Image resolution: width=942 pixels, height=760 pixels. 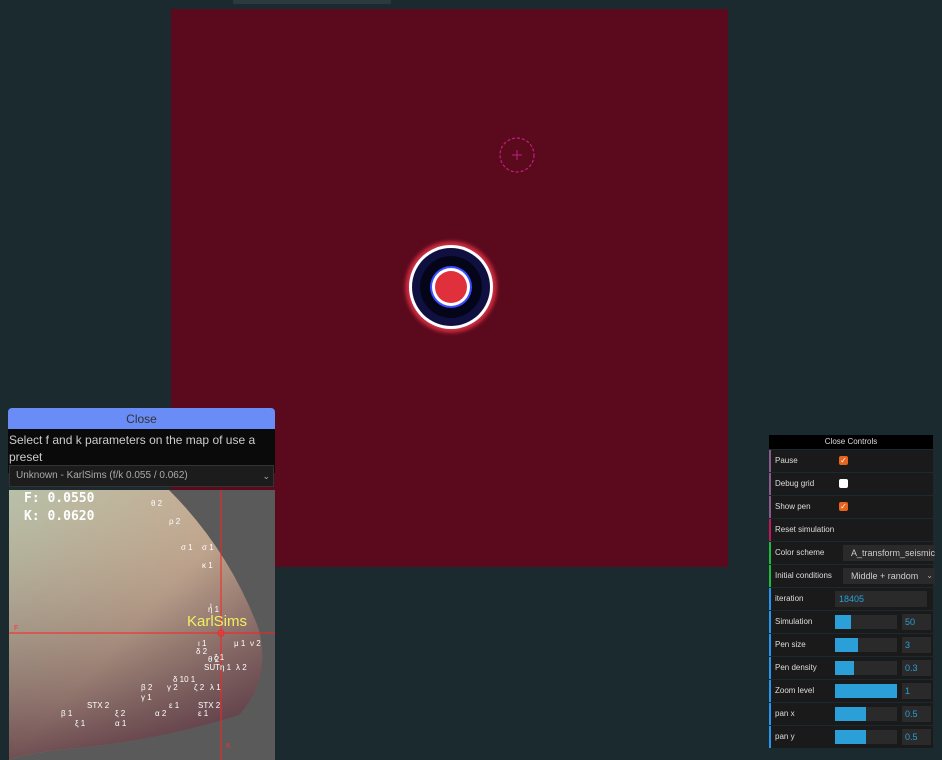 What do you see at coordinates (160, 713) in the screenshot?
I see `map-preset-label: α 2` at bounding box center [160, 713].